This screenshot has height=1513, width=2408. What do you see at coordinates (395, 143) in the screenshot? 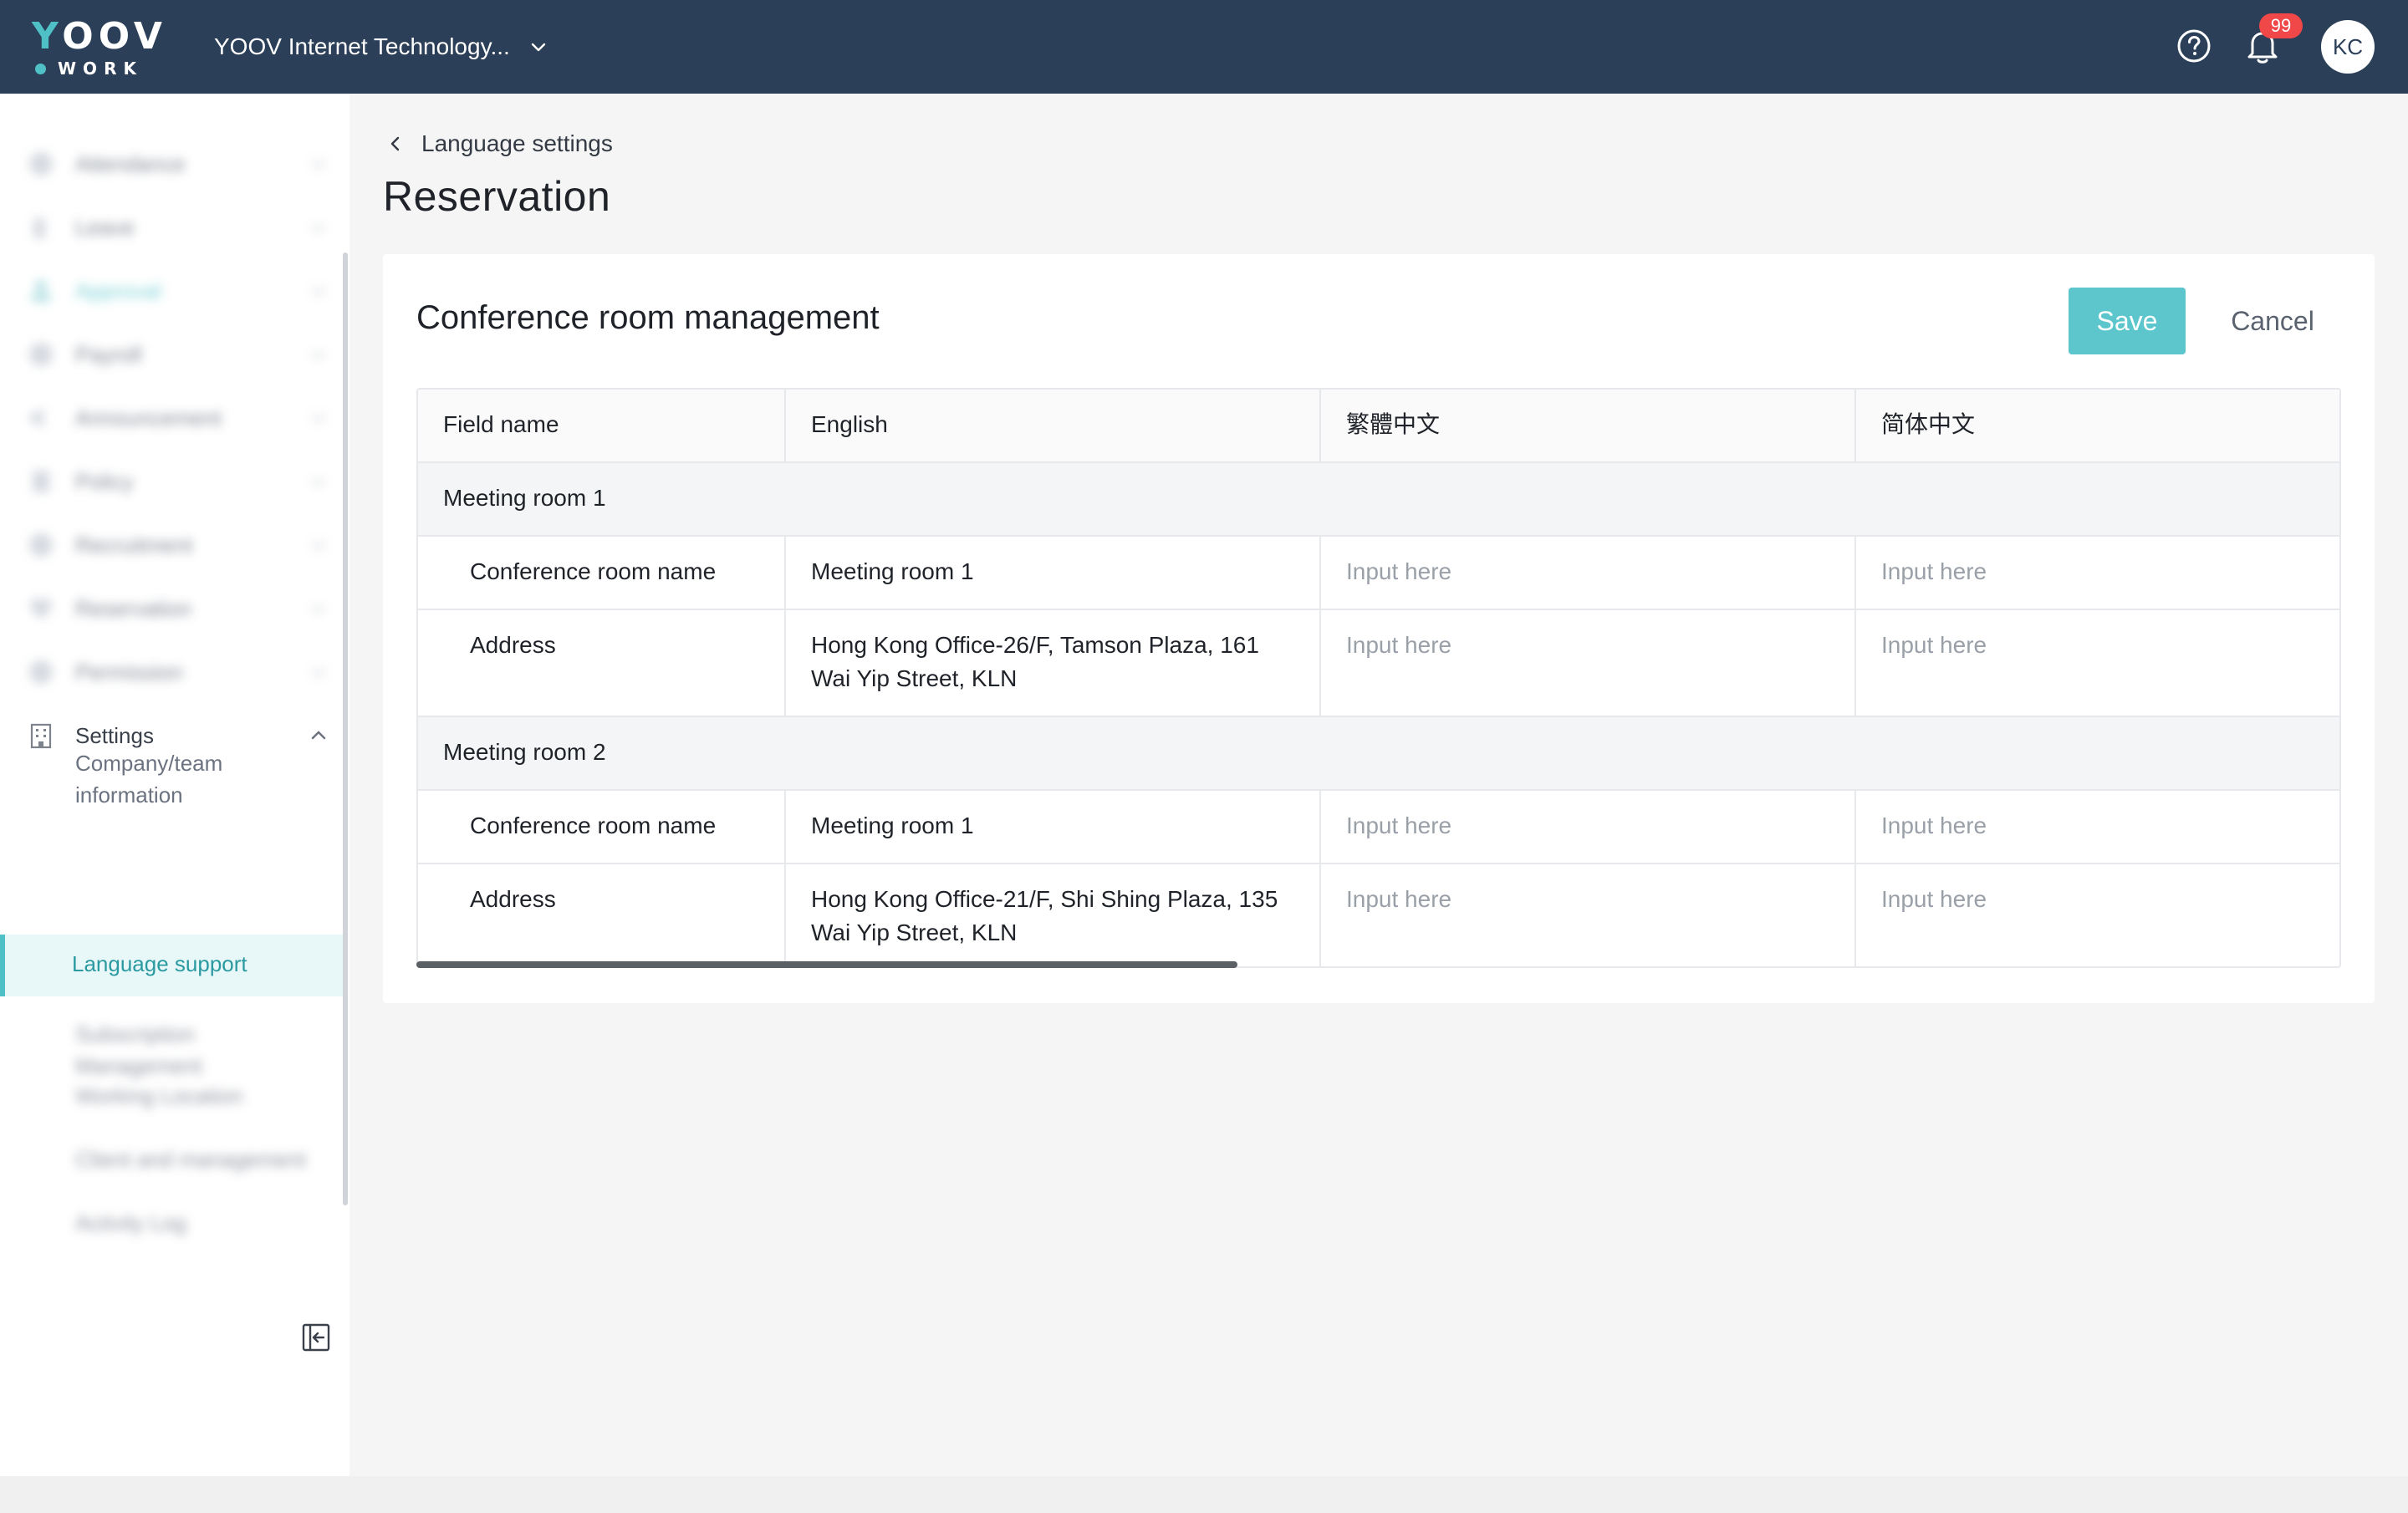
I see `chevron-left-icon` at bounding box center [395, 143].